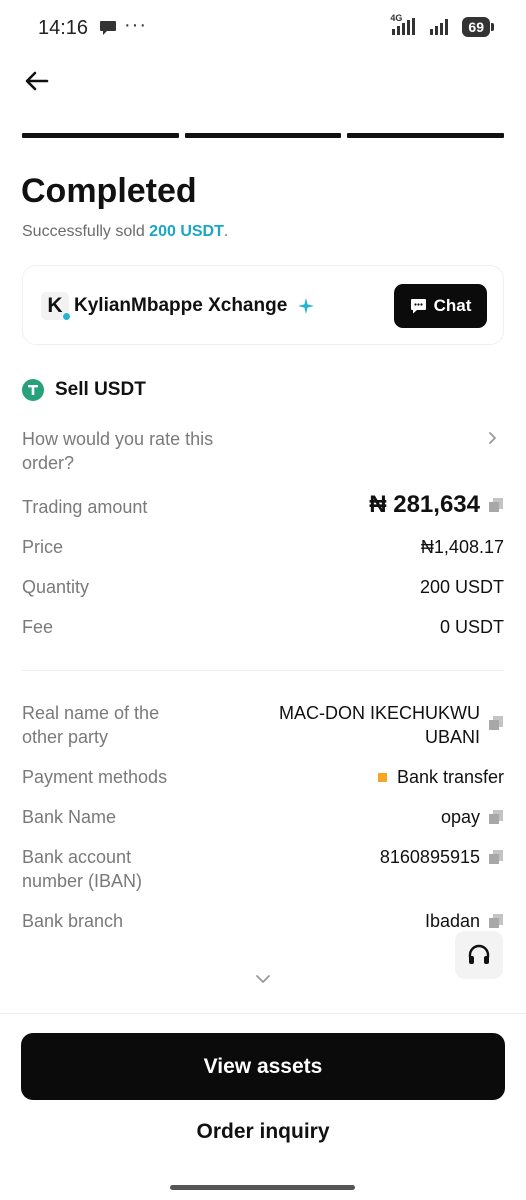 This screenshot has width=526, height=1200. I want to click on status-subtitle: Successfully sold 200 USDT., so click(125, 232).